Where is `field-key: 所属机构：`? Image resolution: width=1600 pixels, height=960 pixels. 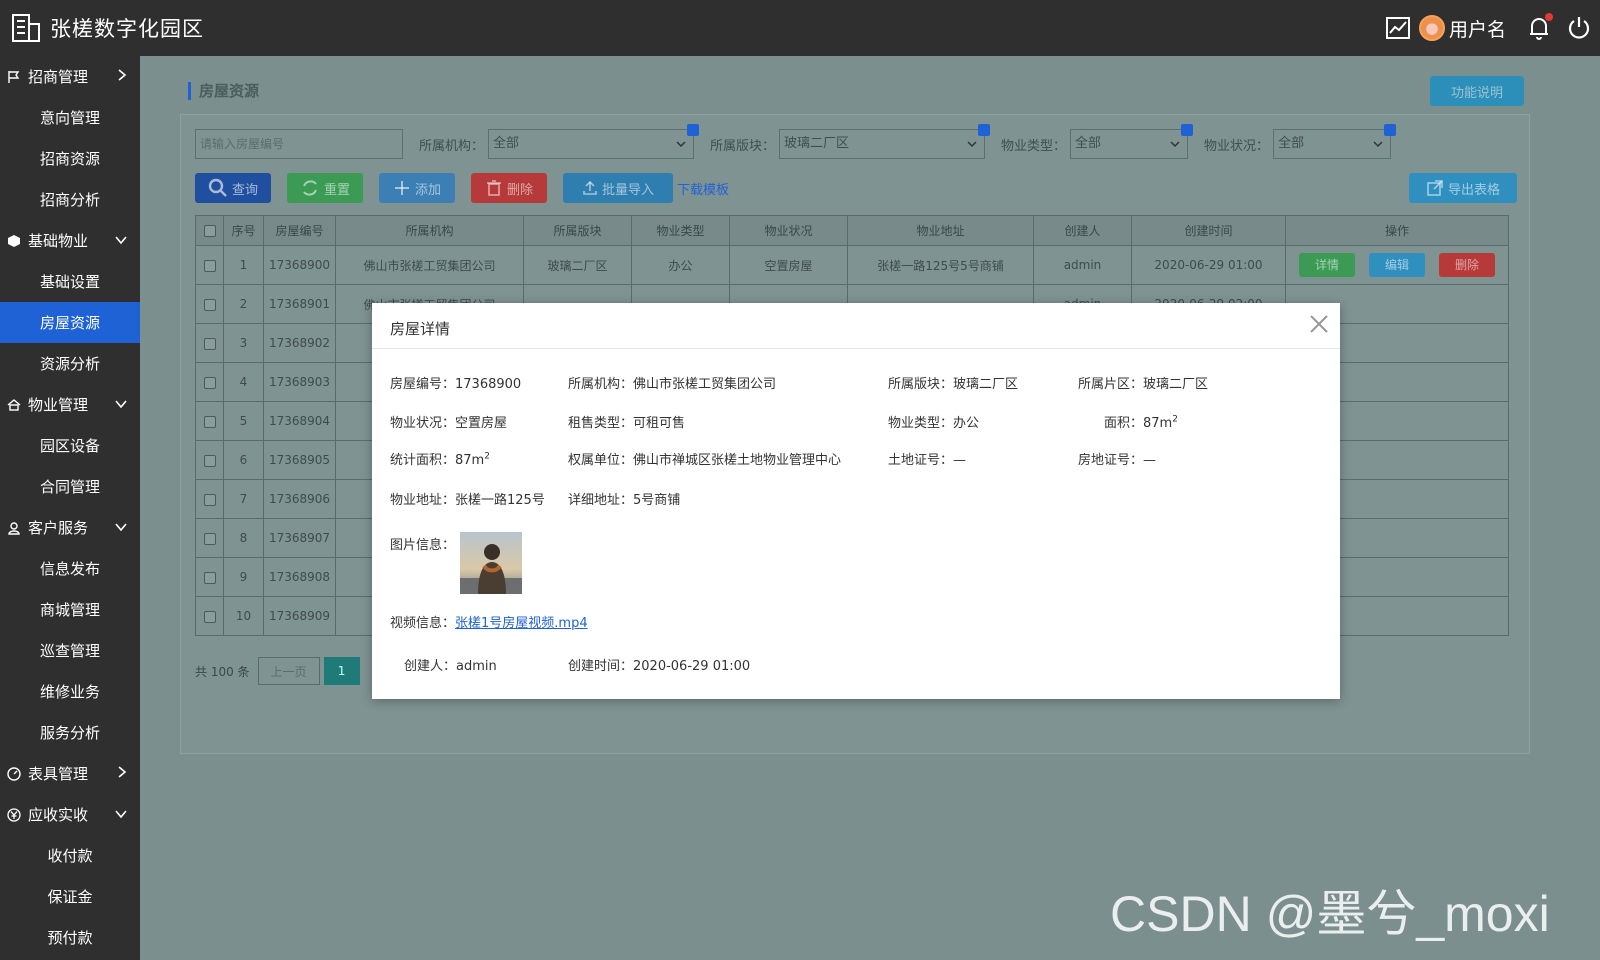 field-key: 所属机构： is located at coordinates (601, 384).